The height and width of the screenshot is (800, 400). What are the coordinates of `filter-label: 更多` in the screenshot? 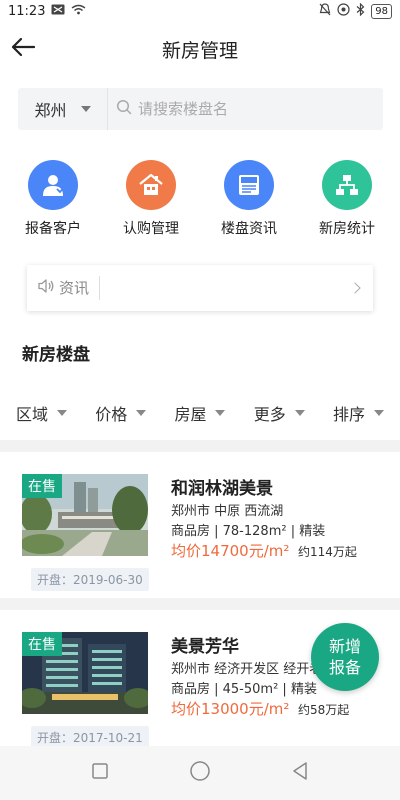 It's located at (269, 414).